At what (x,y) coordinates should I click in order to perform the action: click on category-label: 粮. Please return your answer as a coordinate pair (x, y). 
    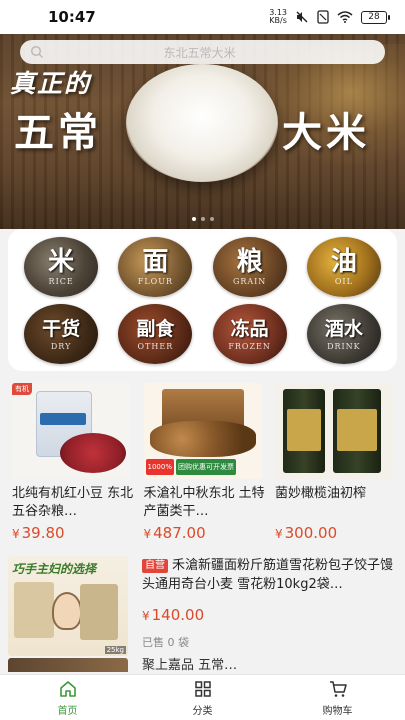
    Looking at the image, I should click on (249, 262).